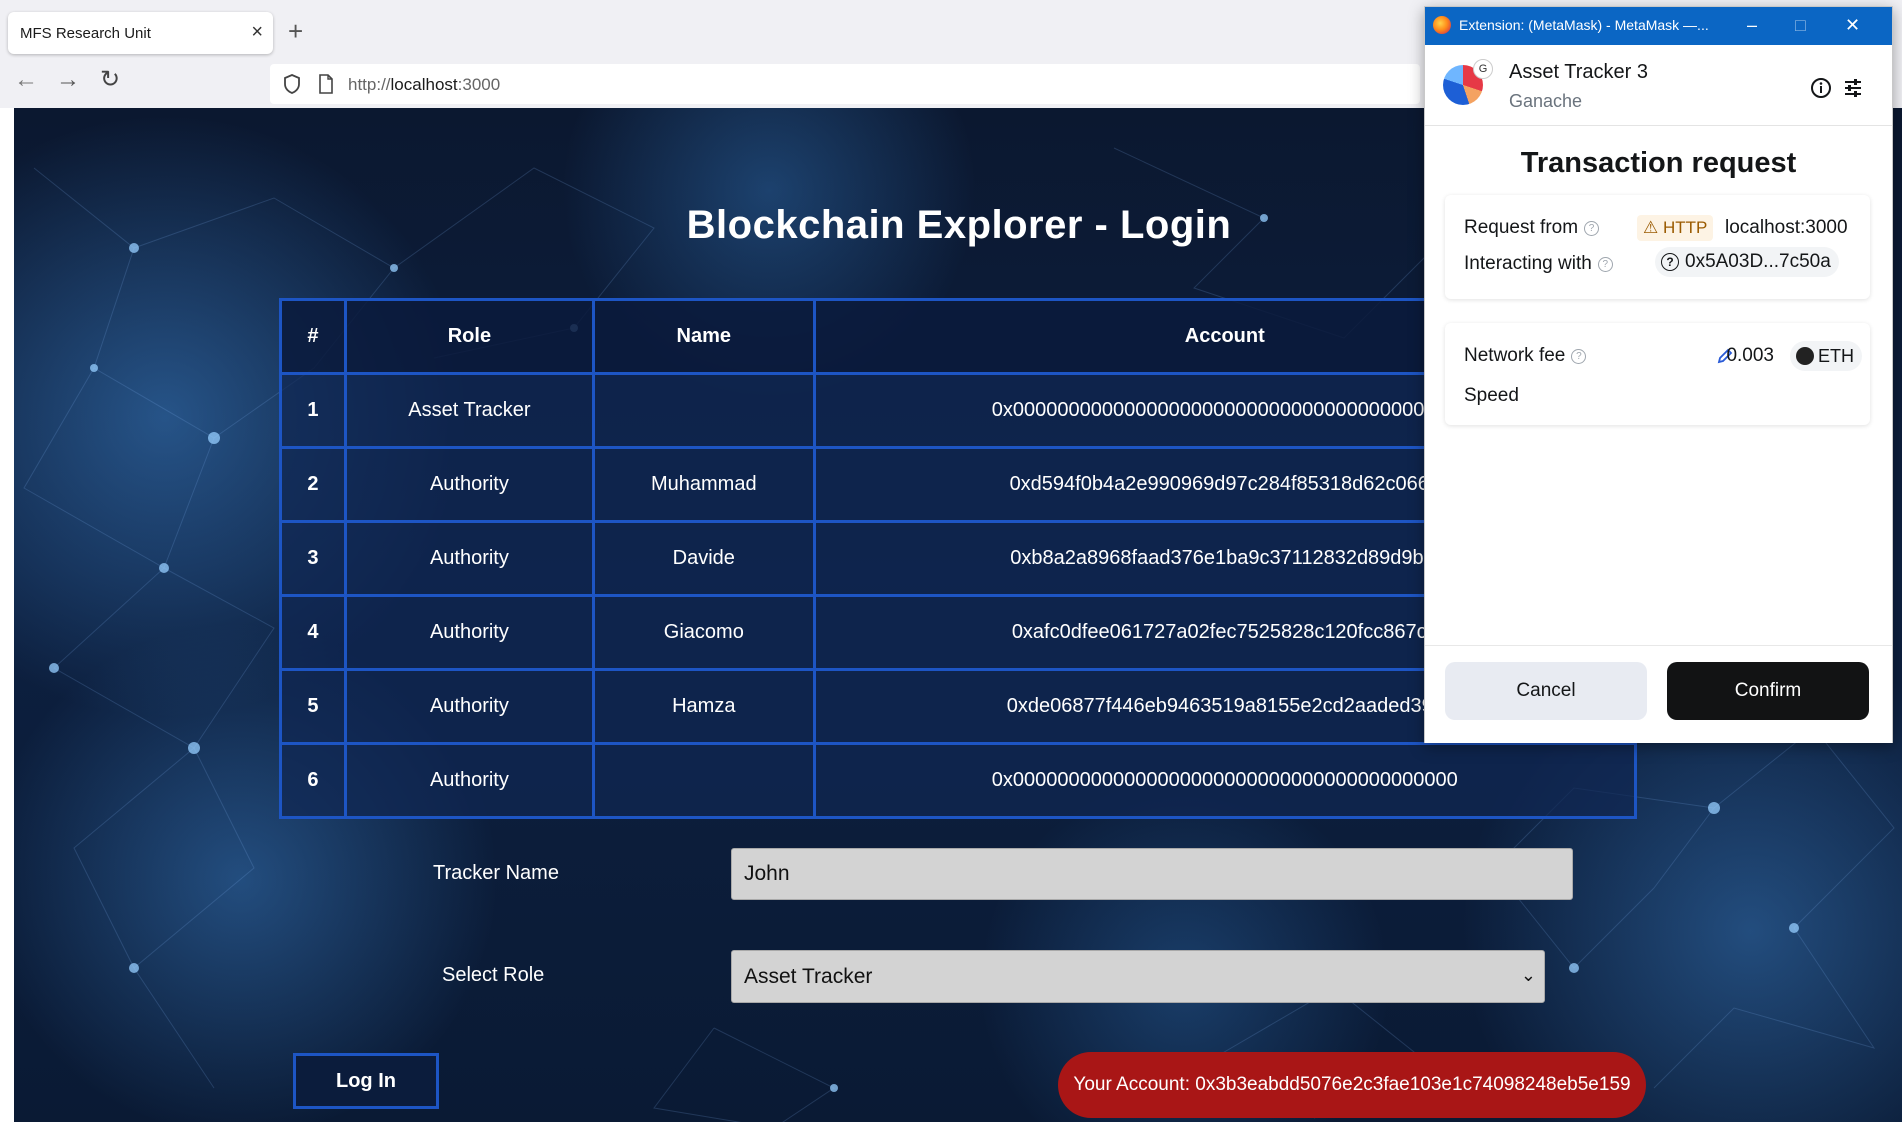 The image size is (1902, 1137). What do you see at coordinates (1521, 227) in the screenshot?
I see `request-from-label: Request from` at bounding box center [1521, 227].